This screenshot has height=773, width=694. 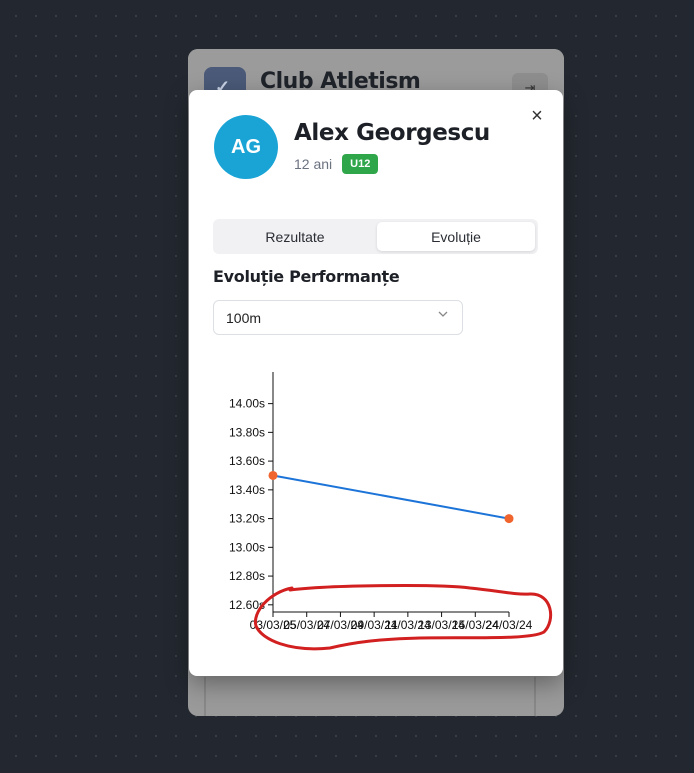 What do you see at coordinates (370, 696) in the screenshot?
I see `background-panel` at bounding box center [370, 696].